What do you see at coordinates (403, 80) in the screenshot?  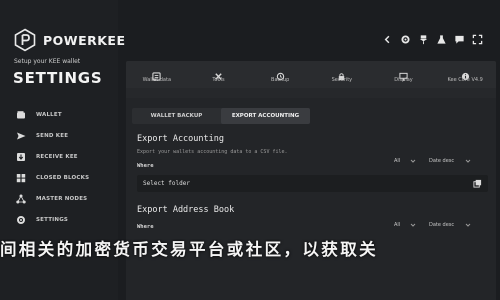 I see `tab-label: Display` at bounding box center [403, 80].